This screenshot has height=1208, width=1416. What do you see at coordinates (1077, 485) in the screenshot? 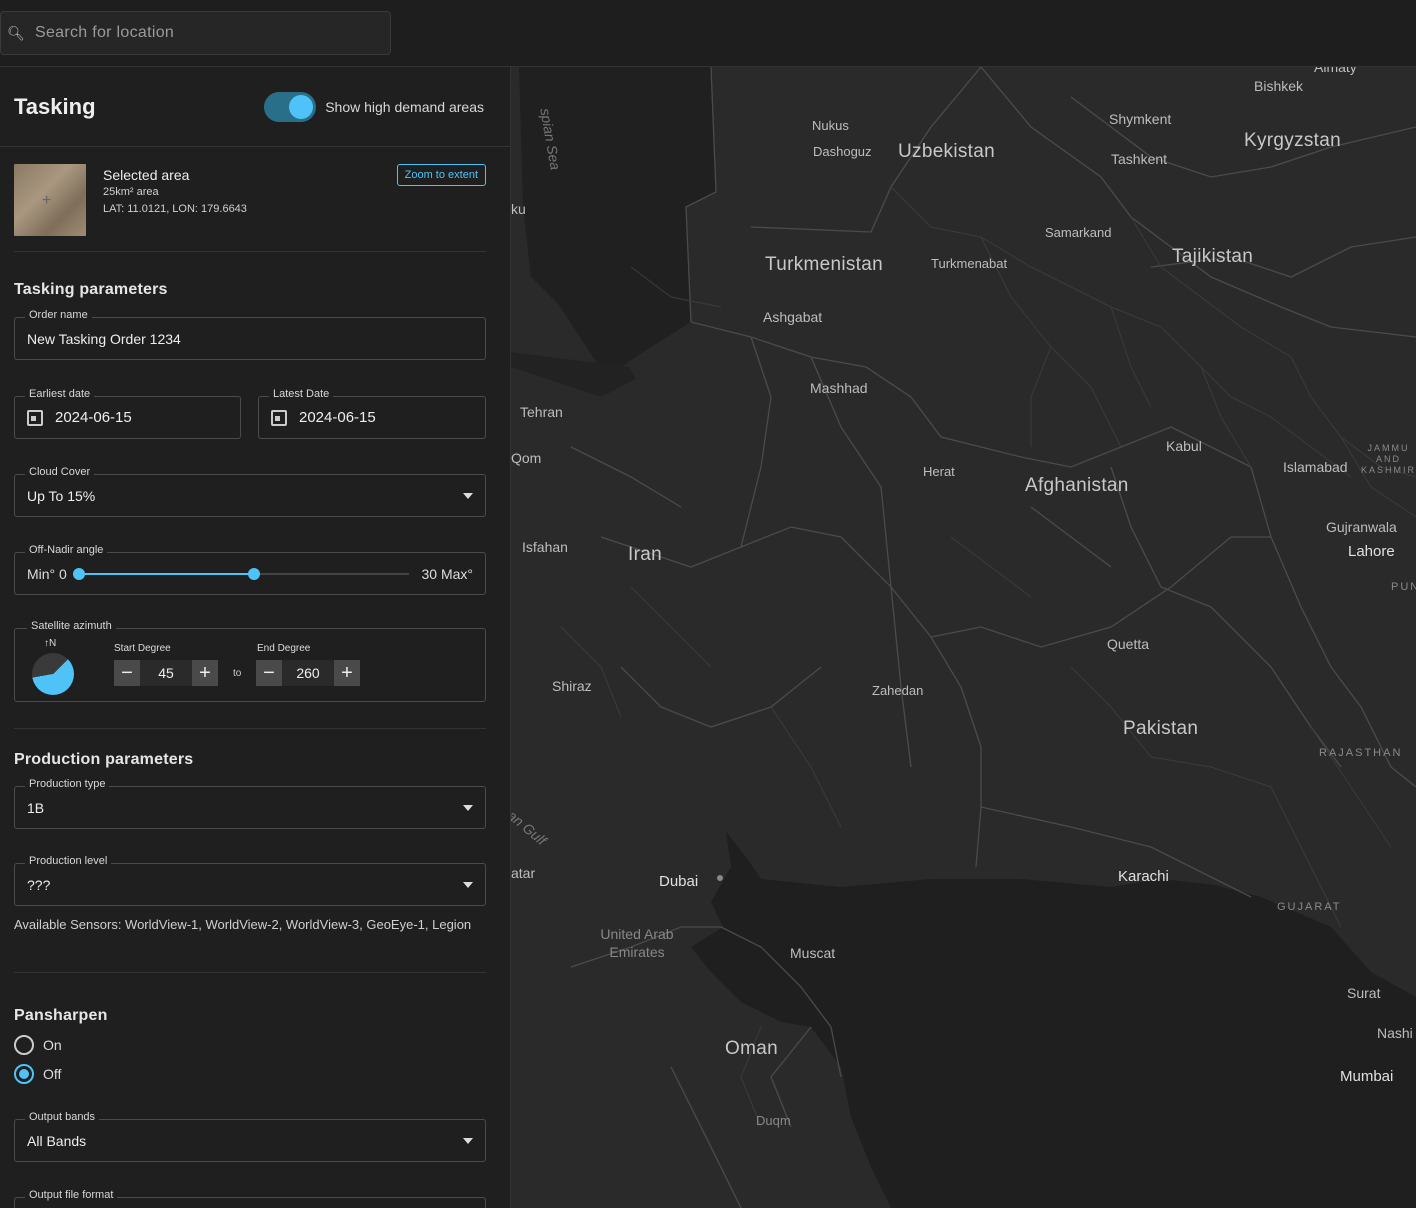
I see `map-label-afghanistan: Afghanistan` at bounding box center [1077, 485].